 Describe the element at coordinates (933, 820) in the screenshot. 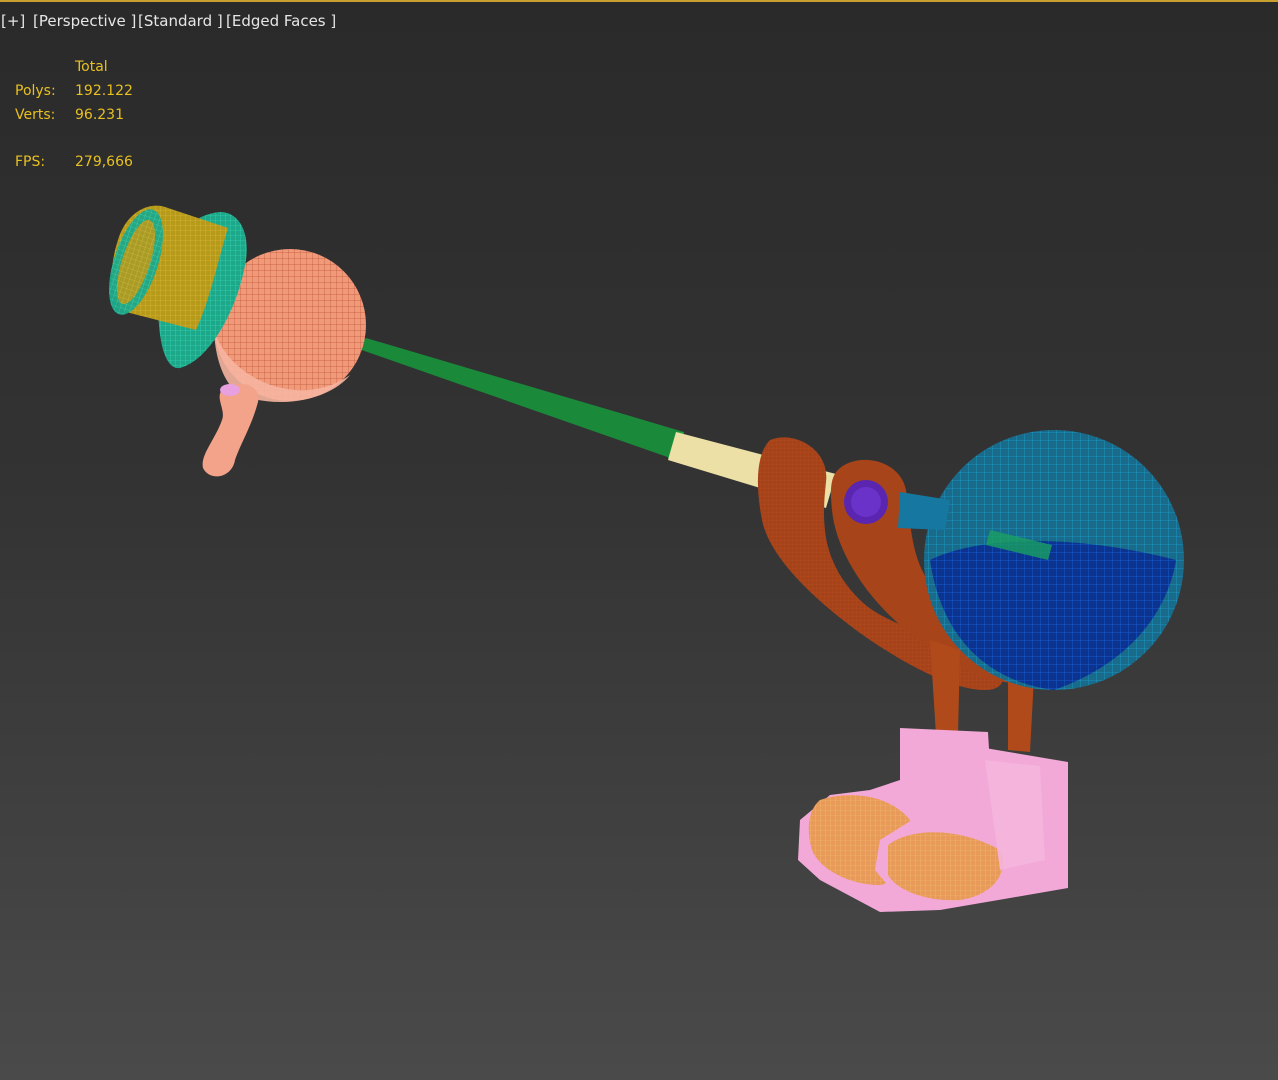

I see `boots-icon` at that location.